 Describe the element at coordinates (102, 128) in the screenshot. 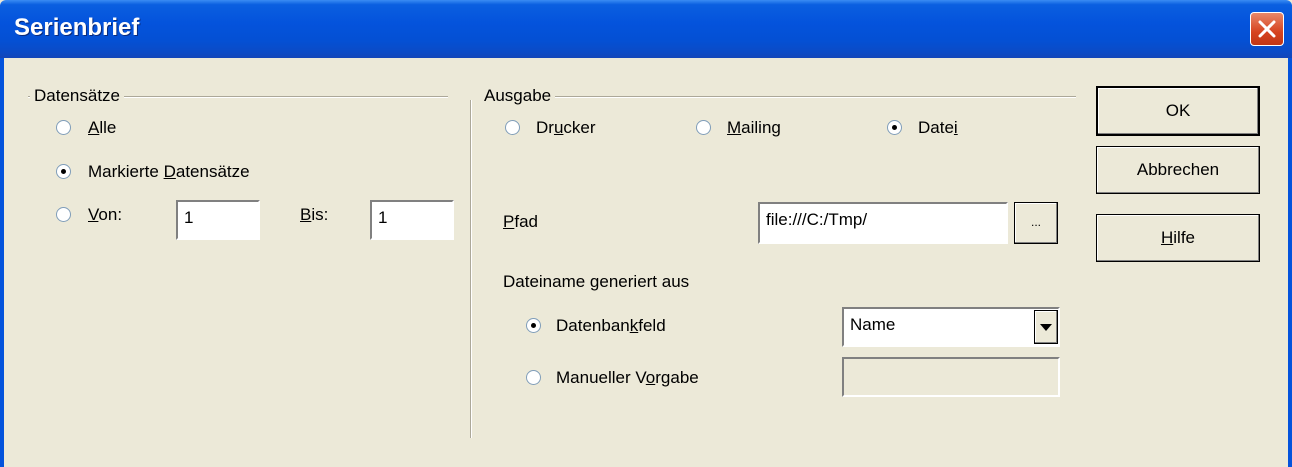

I see `radio-alle-label: Alle` at that location.